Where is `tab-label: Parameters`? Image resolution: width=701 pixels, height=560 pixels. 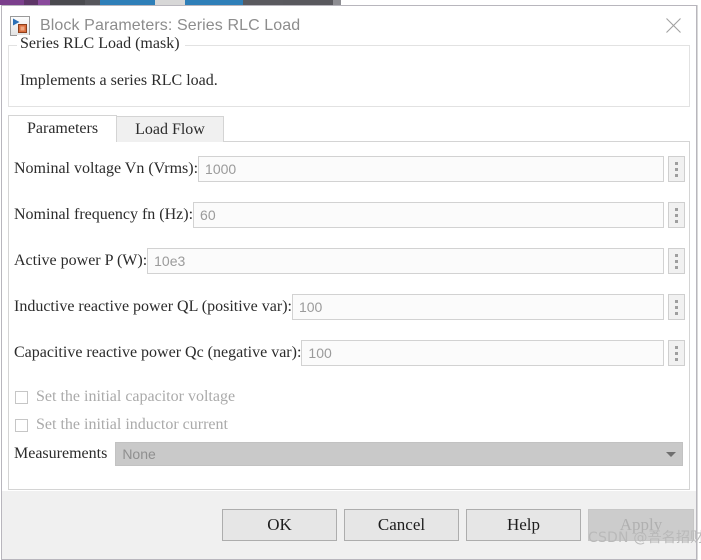 tab-label: Parameters is located at coordinates (63, 128).